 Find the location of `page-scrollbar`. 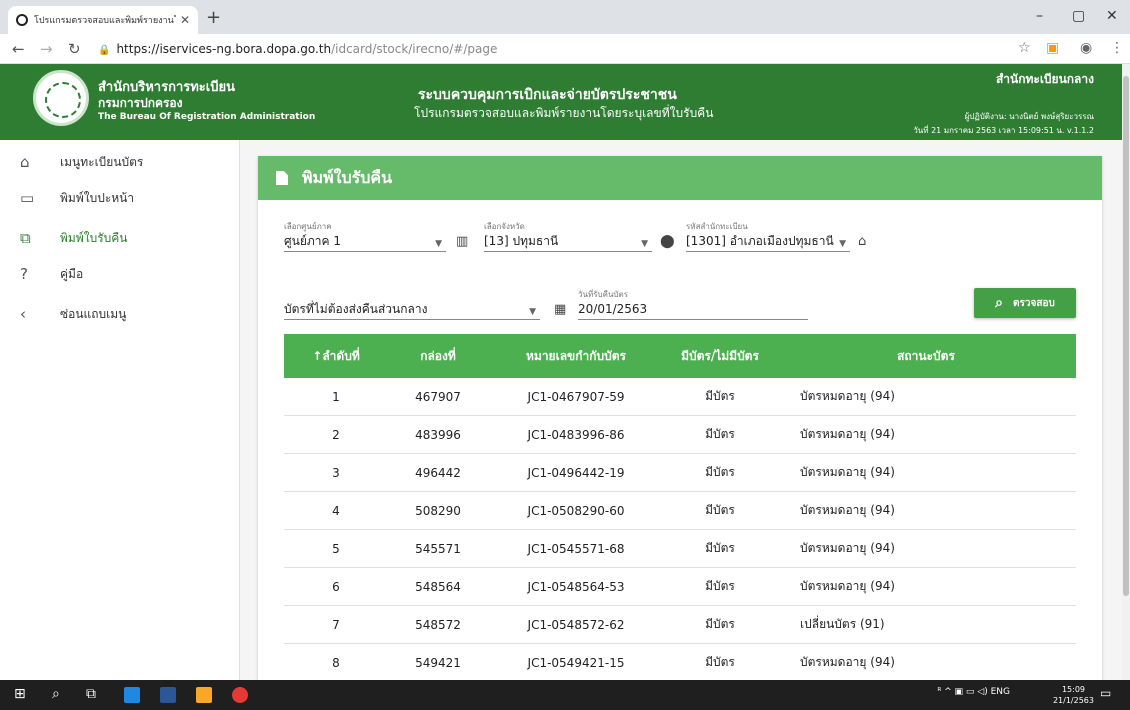

page-scrollbar is located at coordinates (1126, 372).